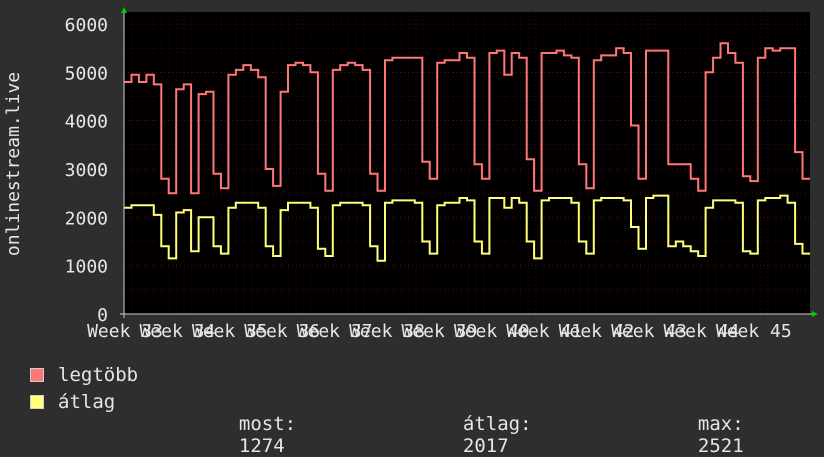  Describe the element at coordinates (267, 424) in the screenshot. I see `stat-now-label: most:` at that location.